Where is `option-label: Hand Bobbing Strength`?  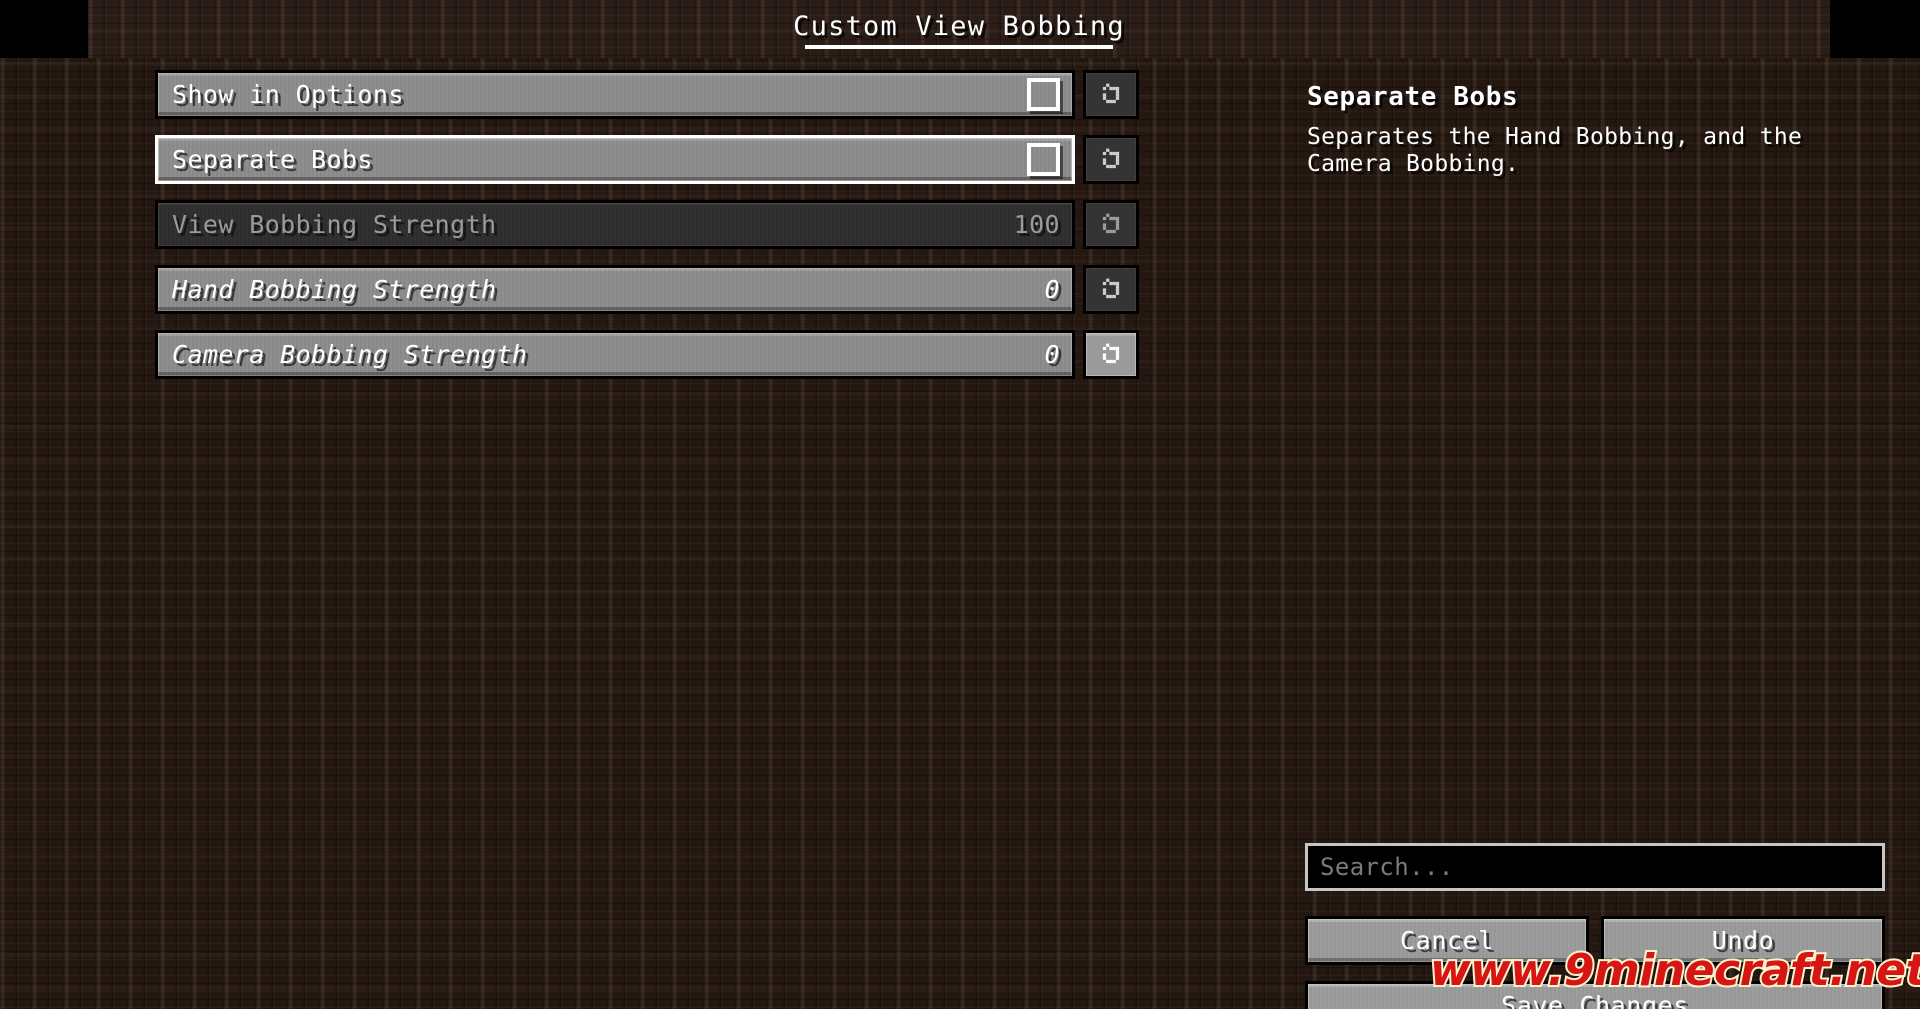 option-label: Hand Bobbing Strength is located at coordinates (334, 289).